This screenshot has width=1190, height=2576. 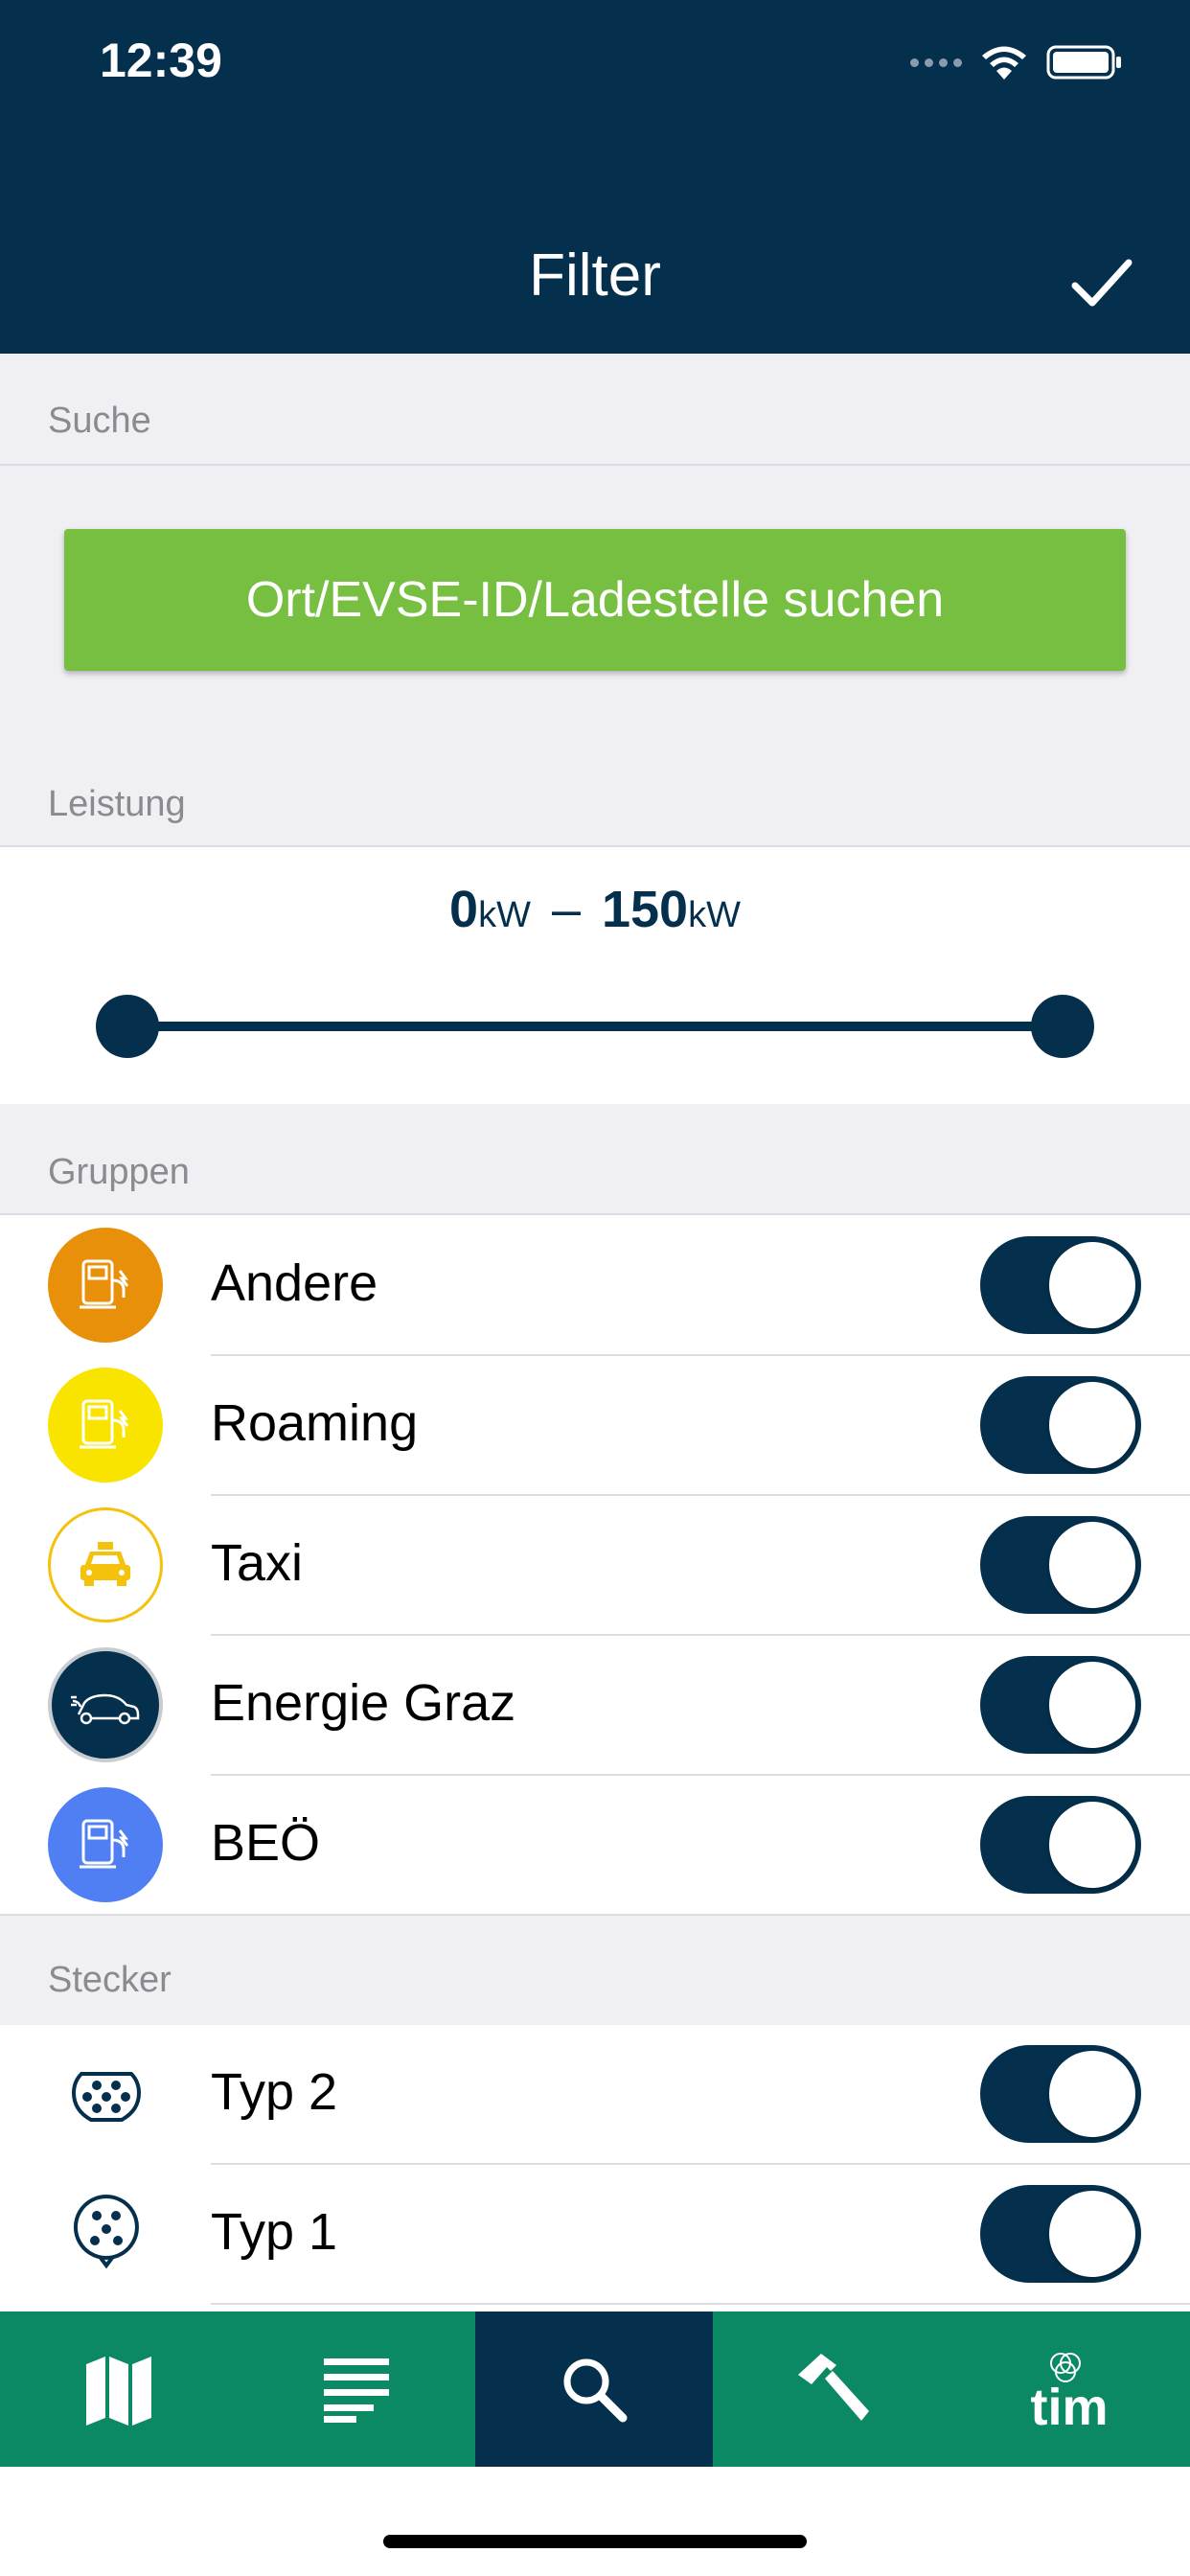 What do you see at coordinates (595, 2541) in the screenshot?
I see `home-indicator` at bounding box center [595, 2541].